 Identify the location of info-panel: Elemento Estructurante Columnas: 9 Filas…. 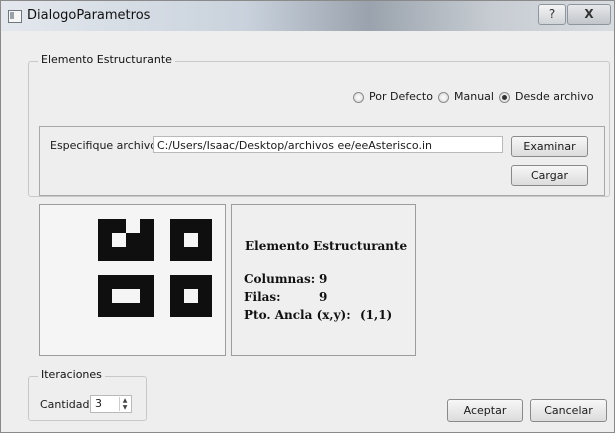
(323, 280).